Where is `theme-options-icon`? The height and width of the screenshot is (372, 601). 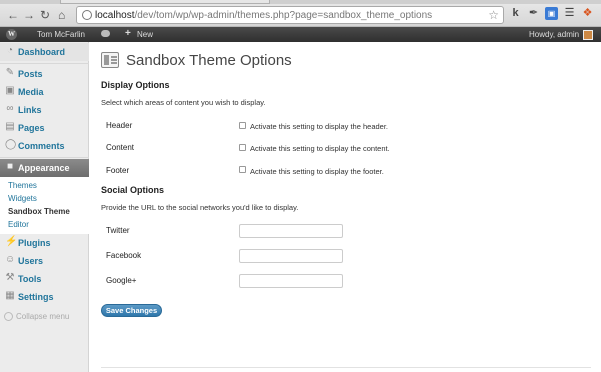 theme-options-icon is located at coordinates (110, 60).